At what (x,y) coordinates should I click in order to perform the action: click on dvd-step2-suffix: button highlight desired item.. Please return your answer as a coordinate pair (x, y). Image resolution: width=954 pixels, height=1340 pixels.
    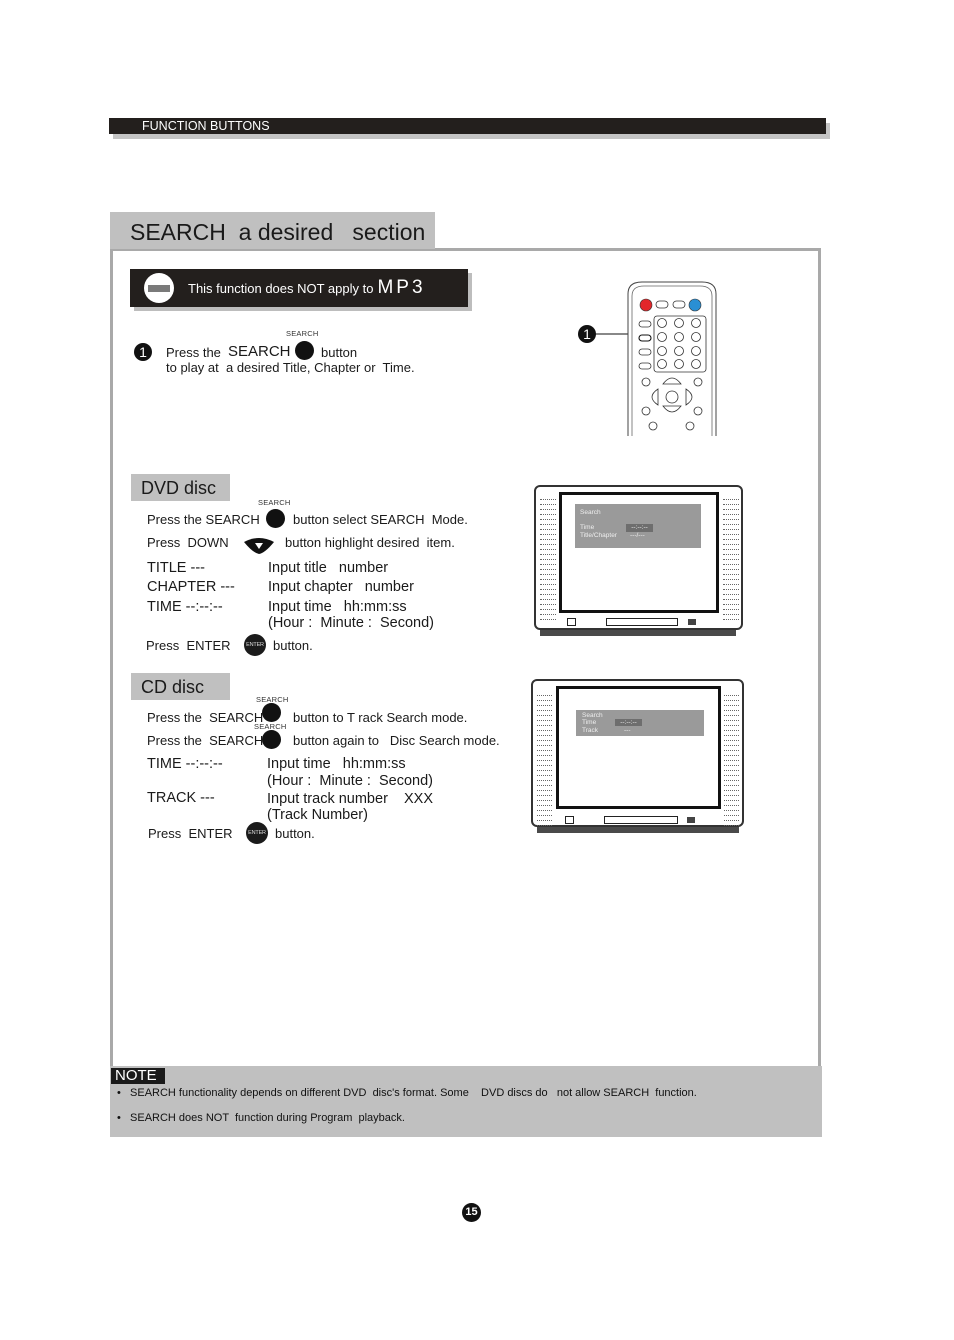
    Looking at the image, I should click on (370, 542).